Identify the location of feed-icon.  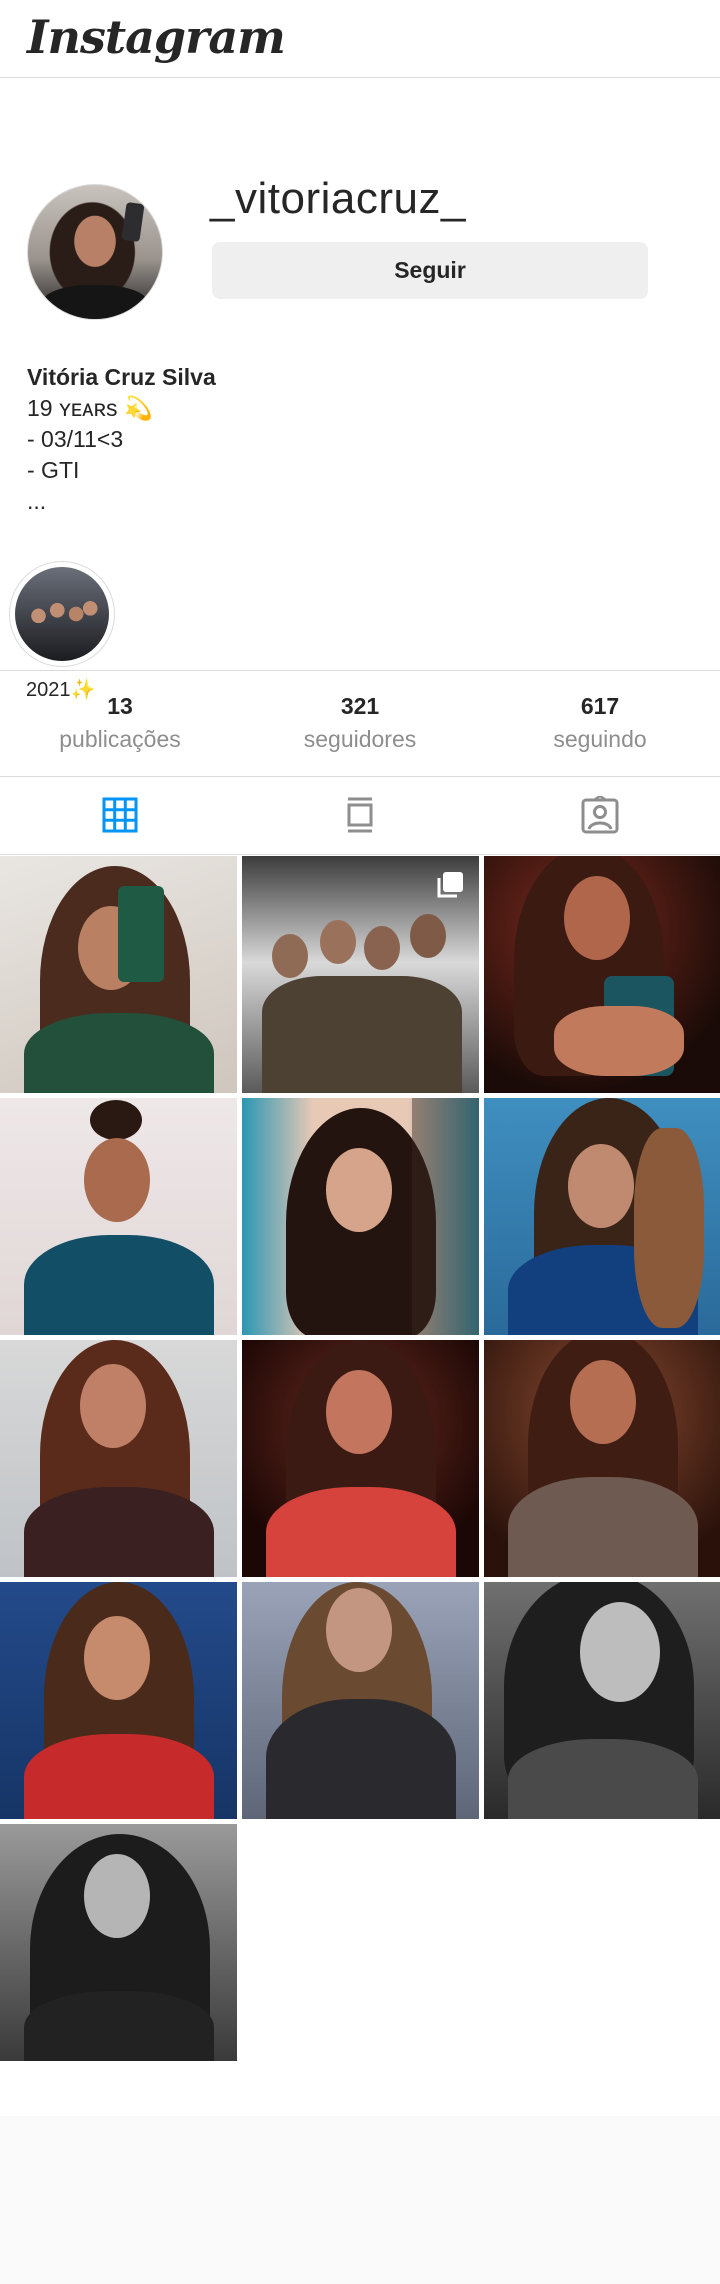
(360, 815).